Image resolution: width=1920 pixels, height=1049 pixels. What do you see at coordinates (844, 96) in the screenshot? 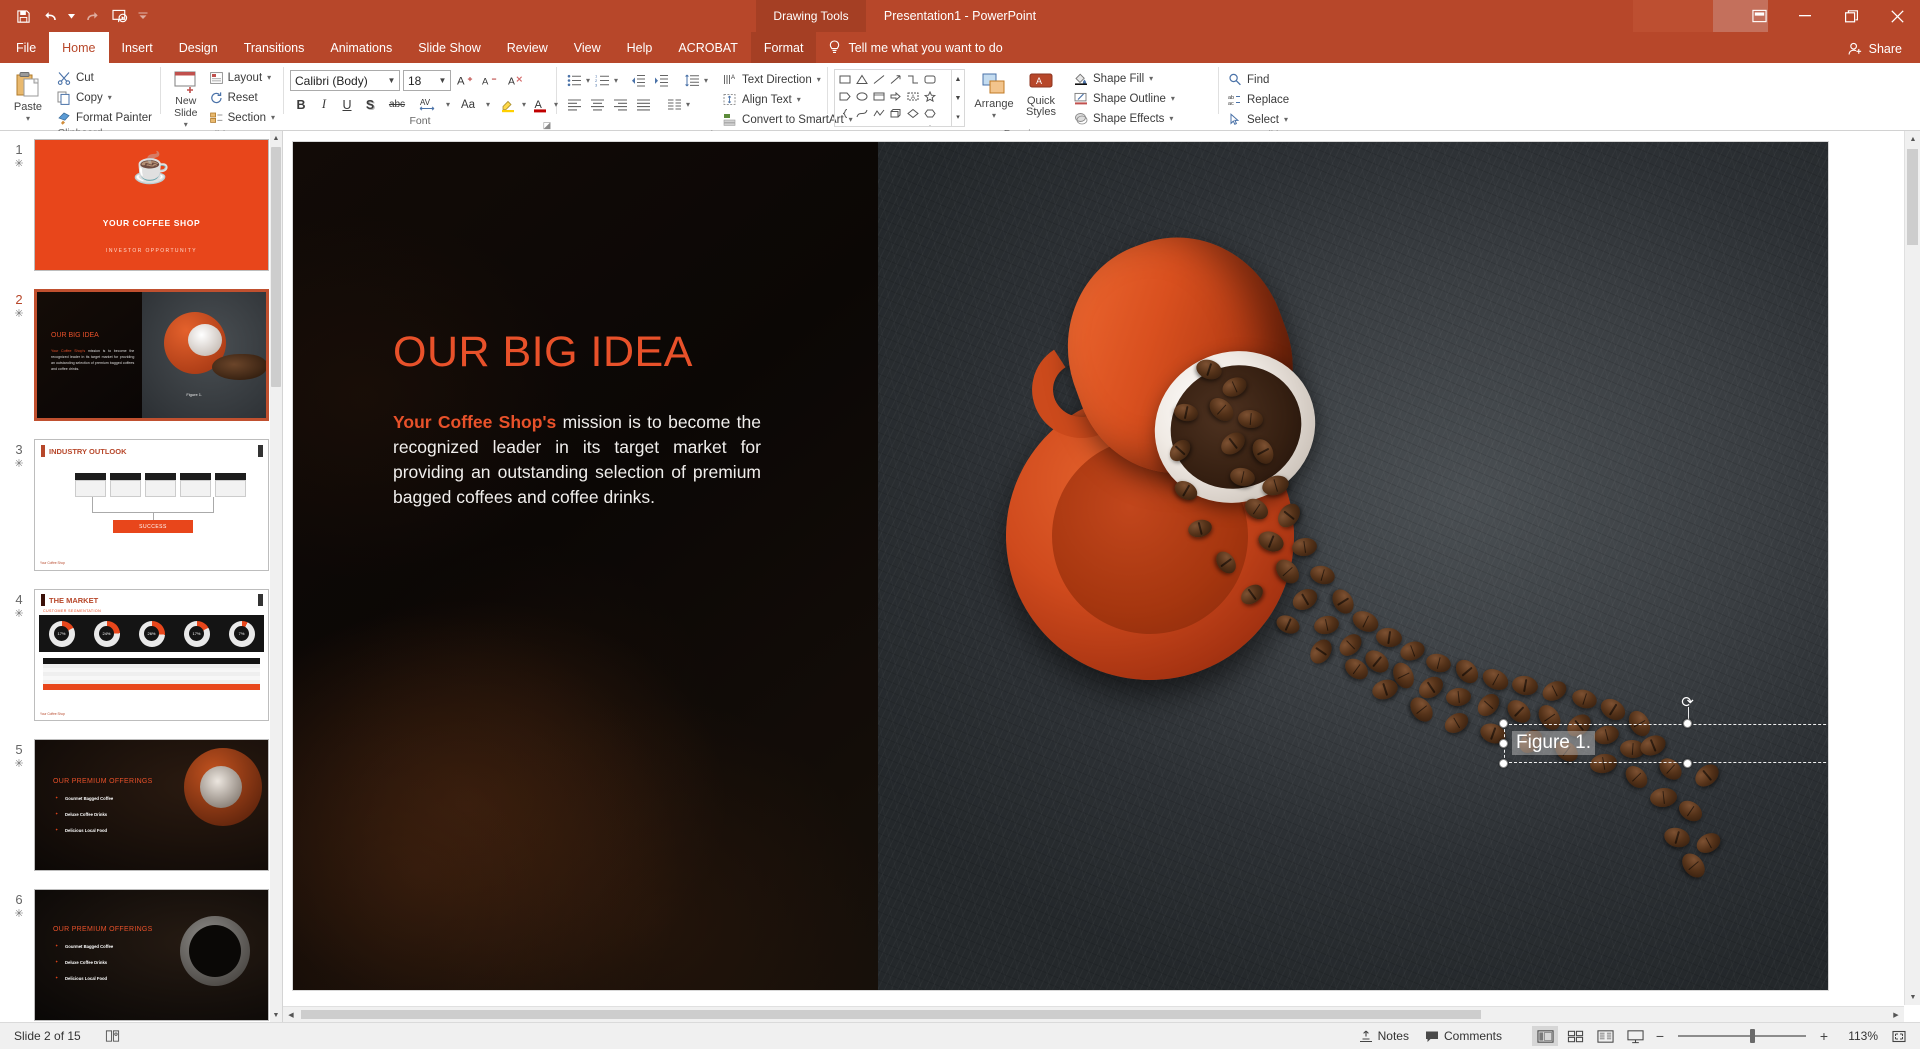
I see `shape-pentagon-icon` at bounding box center [844, 96].